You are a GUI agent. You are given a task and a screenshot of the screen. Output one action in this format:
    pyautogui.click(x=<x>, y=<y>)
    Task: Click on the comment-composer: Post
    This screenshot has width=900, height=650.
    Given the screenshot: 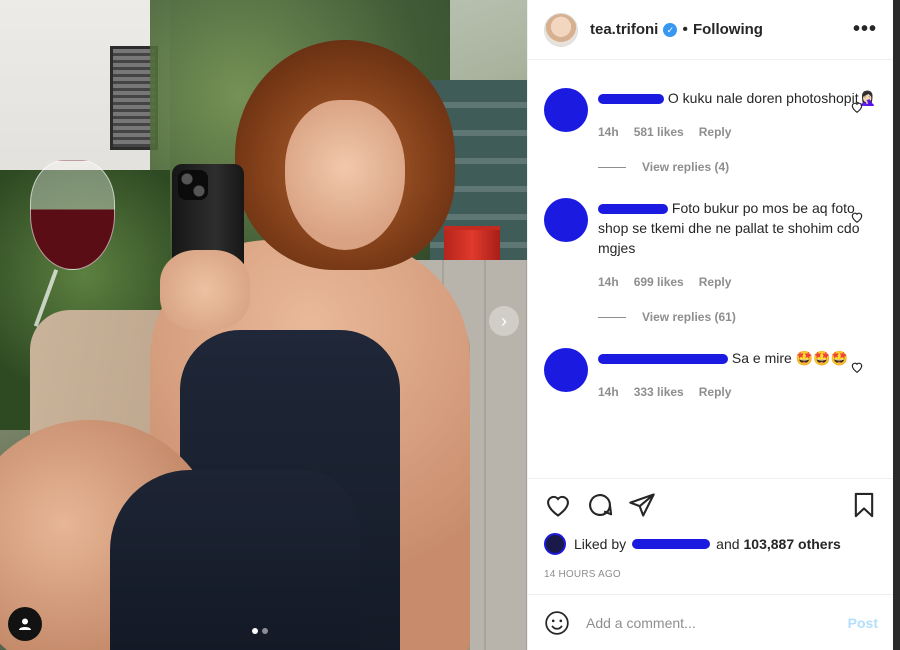 What is the action you would take?
    pyautogui.click(x=711, y=622)
    